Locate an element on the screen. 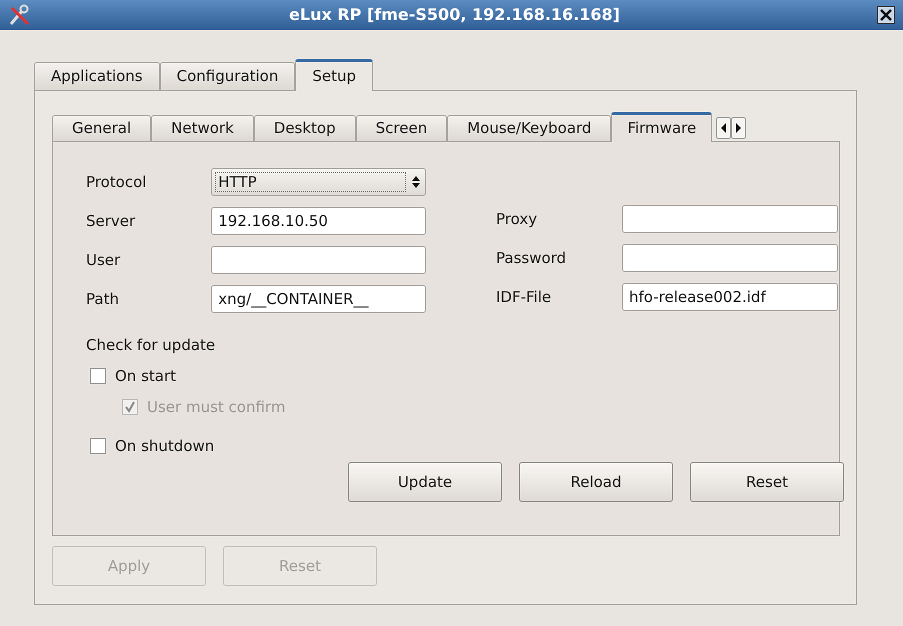 The height and width of the screenshot is (626, 903). tab: Desktop is located at coordinates (305, 128).